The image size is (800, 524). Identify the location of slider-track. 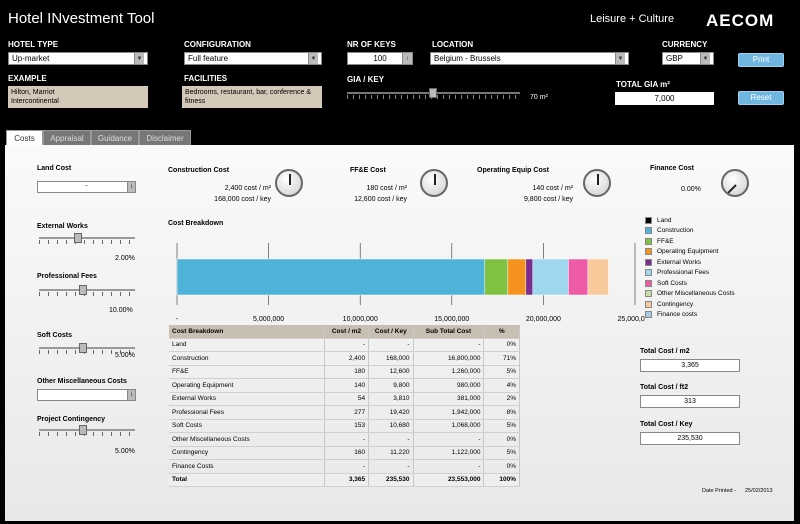
(87, 430).